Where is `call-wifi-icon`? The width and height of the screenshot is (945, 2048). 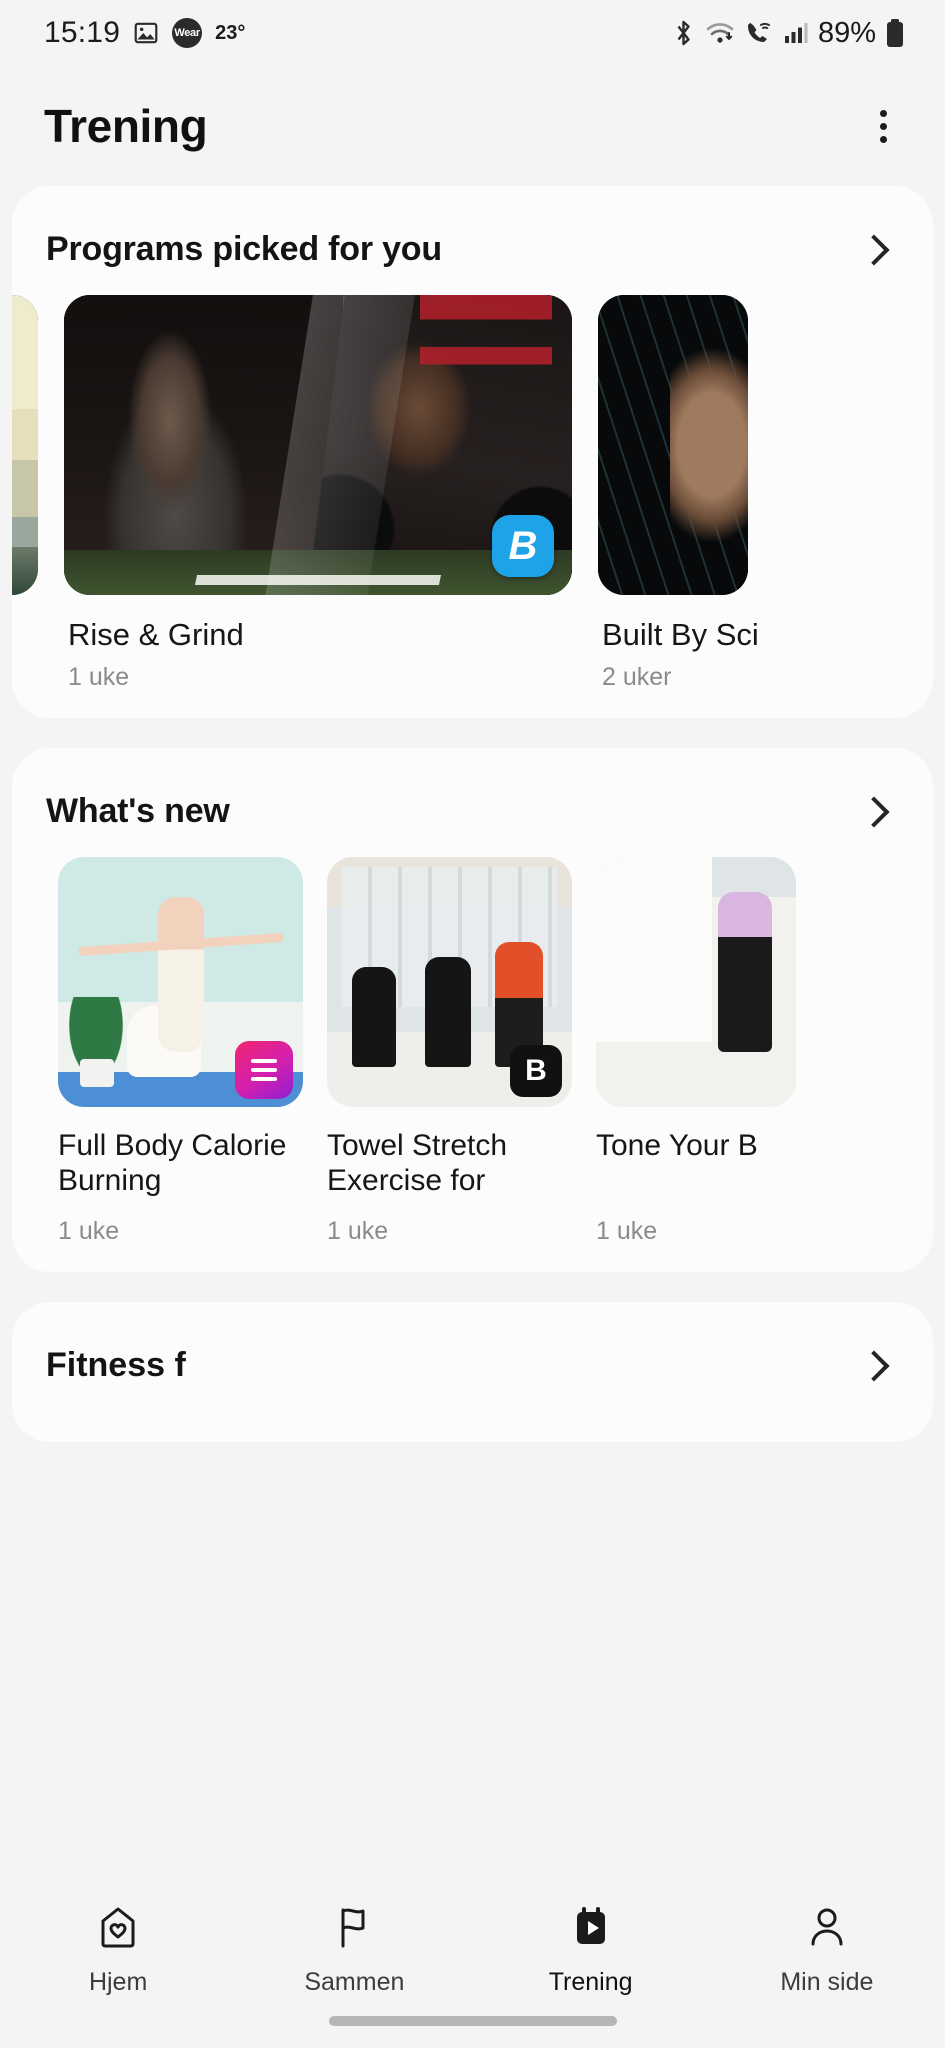 call-wifi-icon is located at coordinates (759, 33).